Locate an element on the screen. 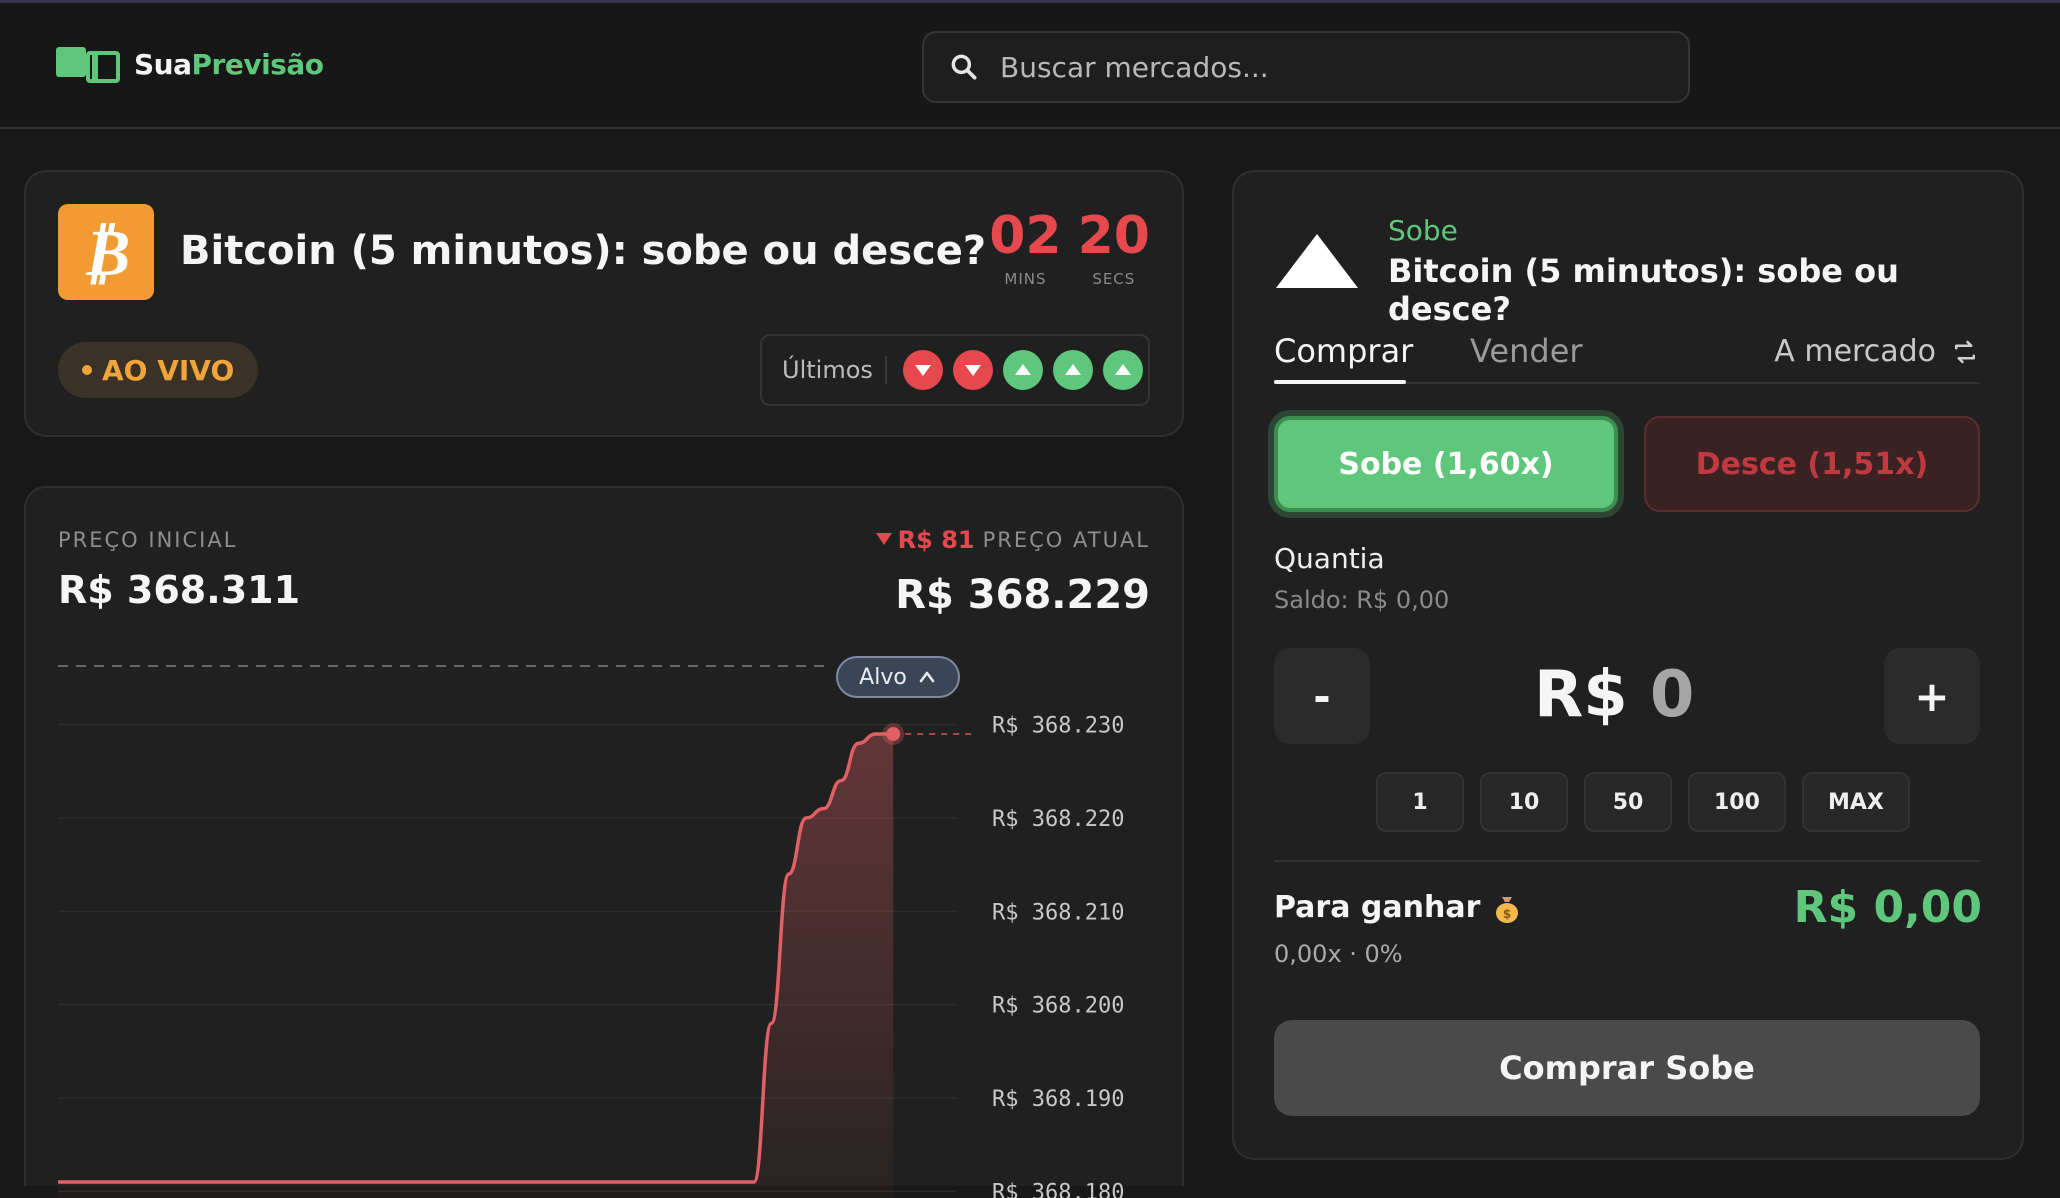  y-tick-label: R$ 368.220 is located at coordinates (1058, 819).